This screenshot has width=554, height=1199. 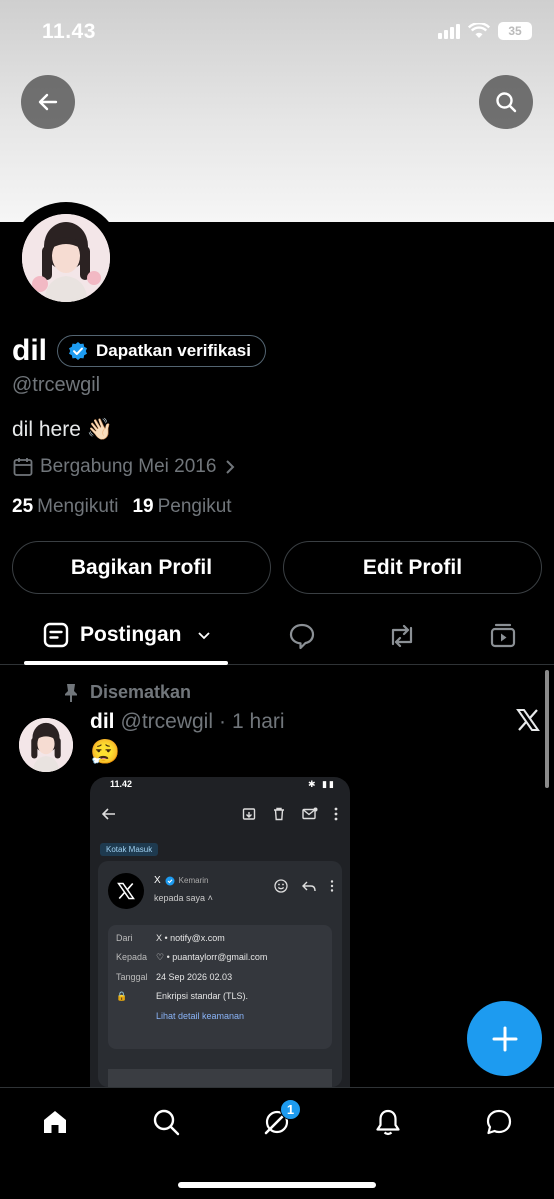 What do you see at coordinates (121, 784) in the screenshot?
I see `image-status-time: 11.42` at bounding box center [121, 784].